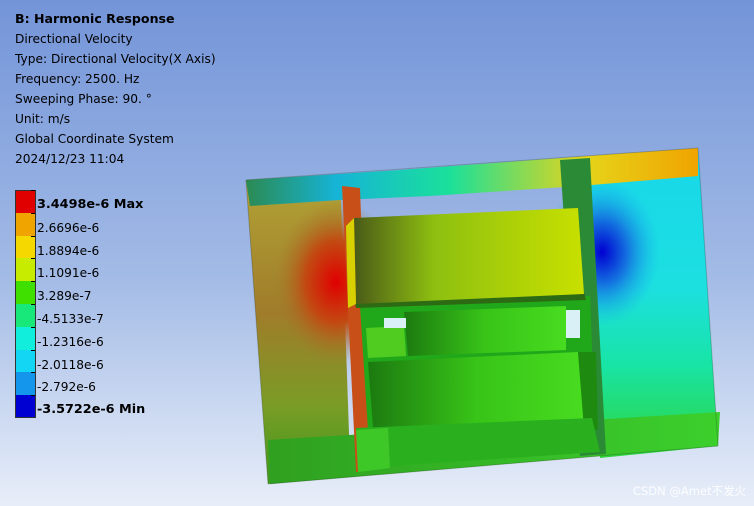  Describe the element at coordinates (469, 256) in the screenshot. I see `upper-bar` at that location.